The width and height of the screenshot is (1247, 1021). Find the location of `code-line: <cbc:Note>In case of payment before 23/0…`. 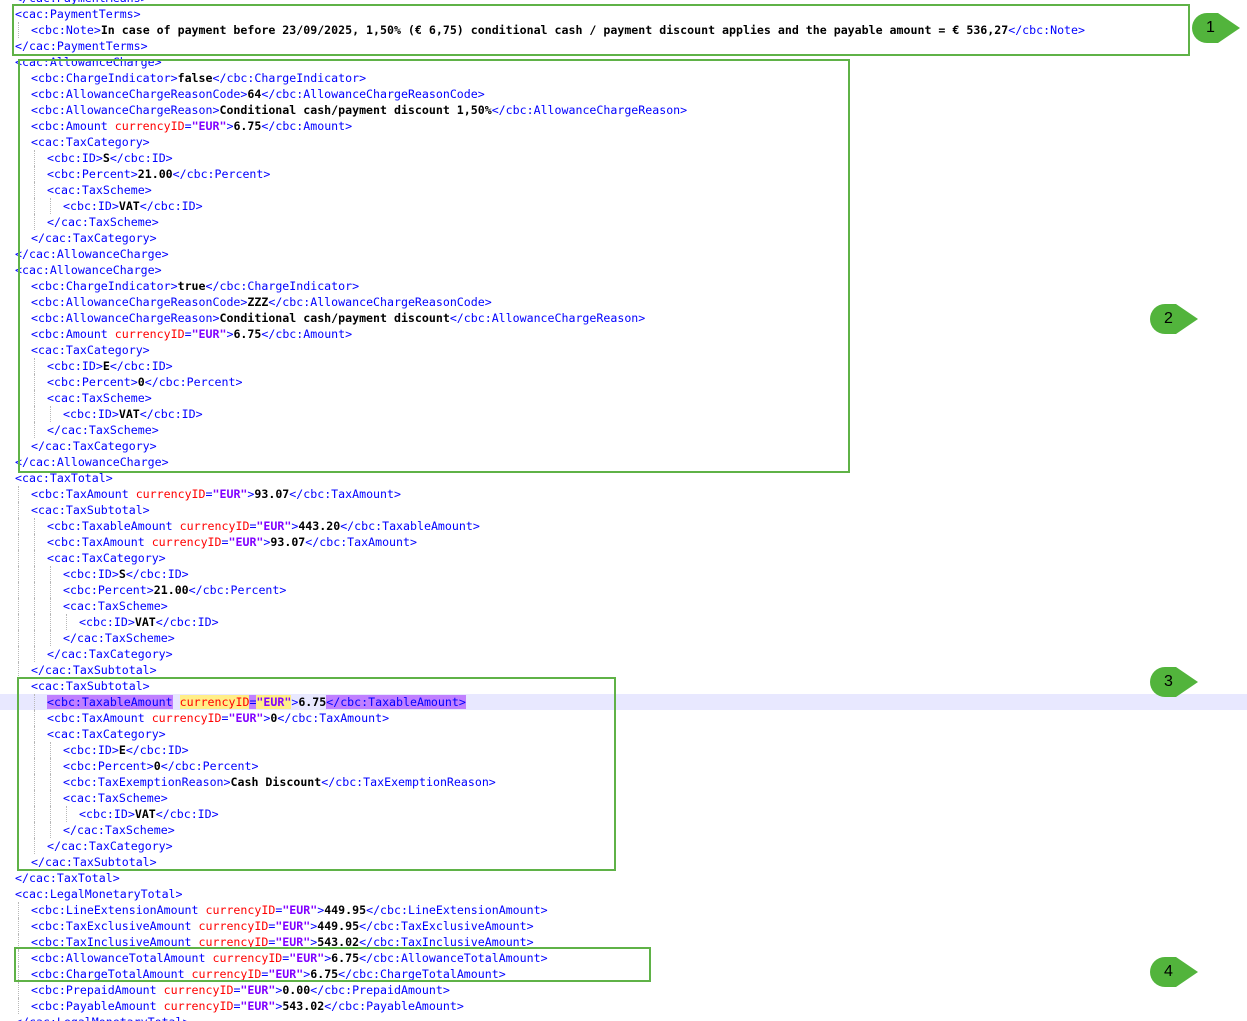

code-line: <cbc:Note>In case of payment before 23/0… is located at coordinates (623, 30).